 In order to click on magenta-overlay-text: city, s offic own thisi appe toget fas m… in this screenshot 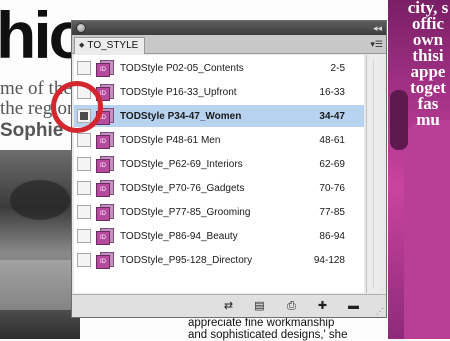, I will do `click(428, 64)`.